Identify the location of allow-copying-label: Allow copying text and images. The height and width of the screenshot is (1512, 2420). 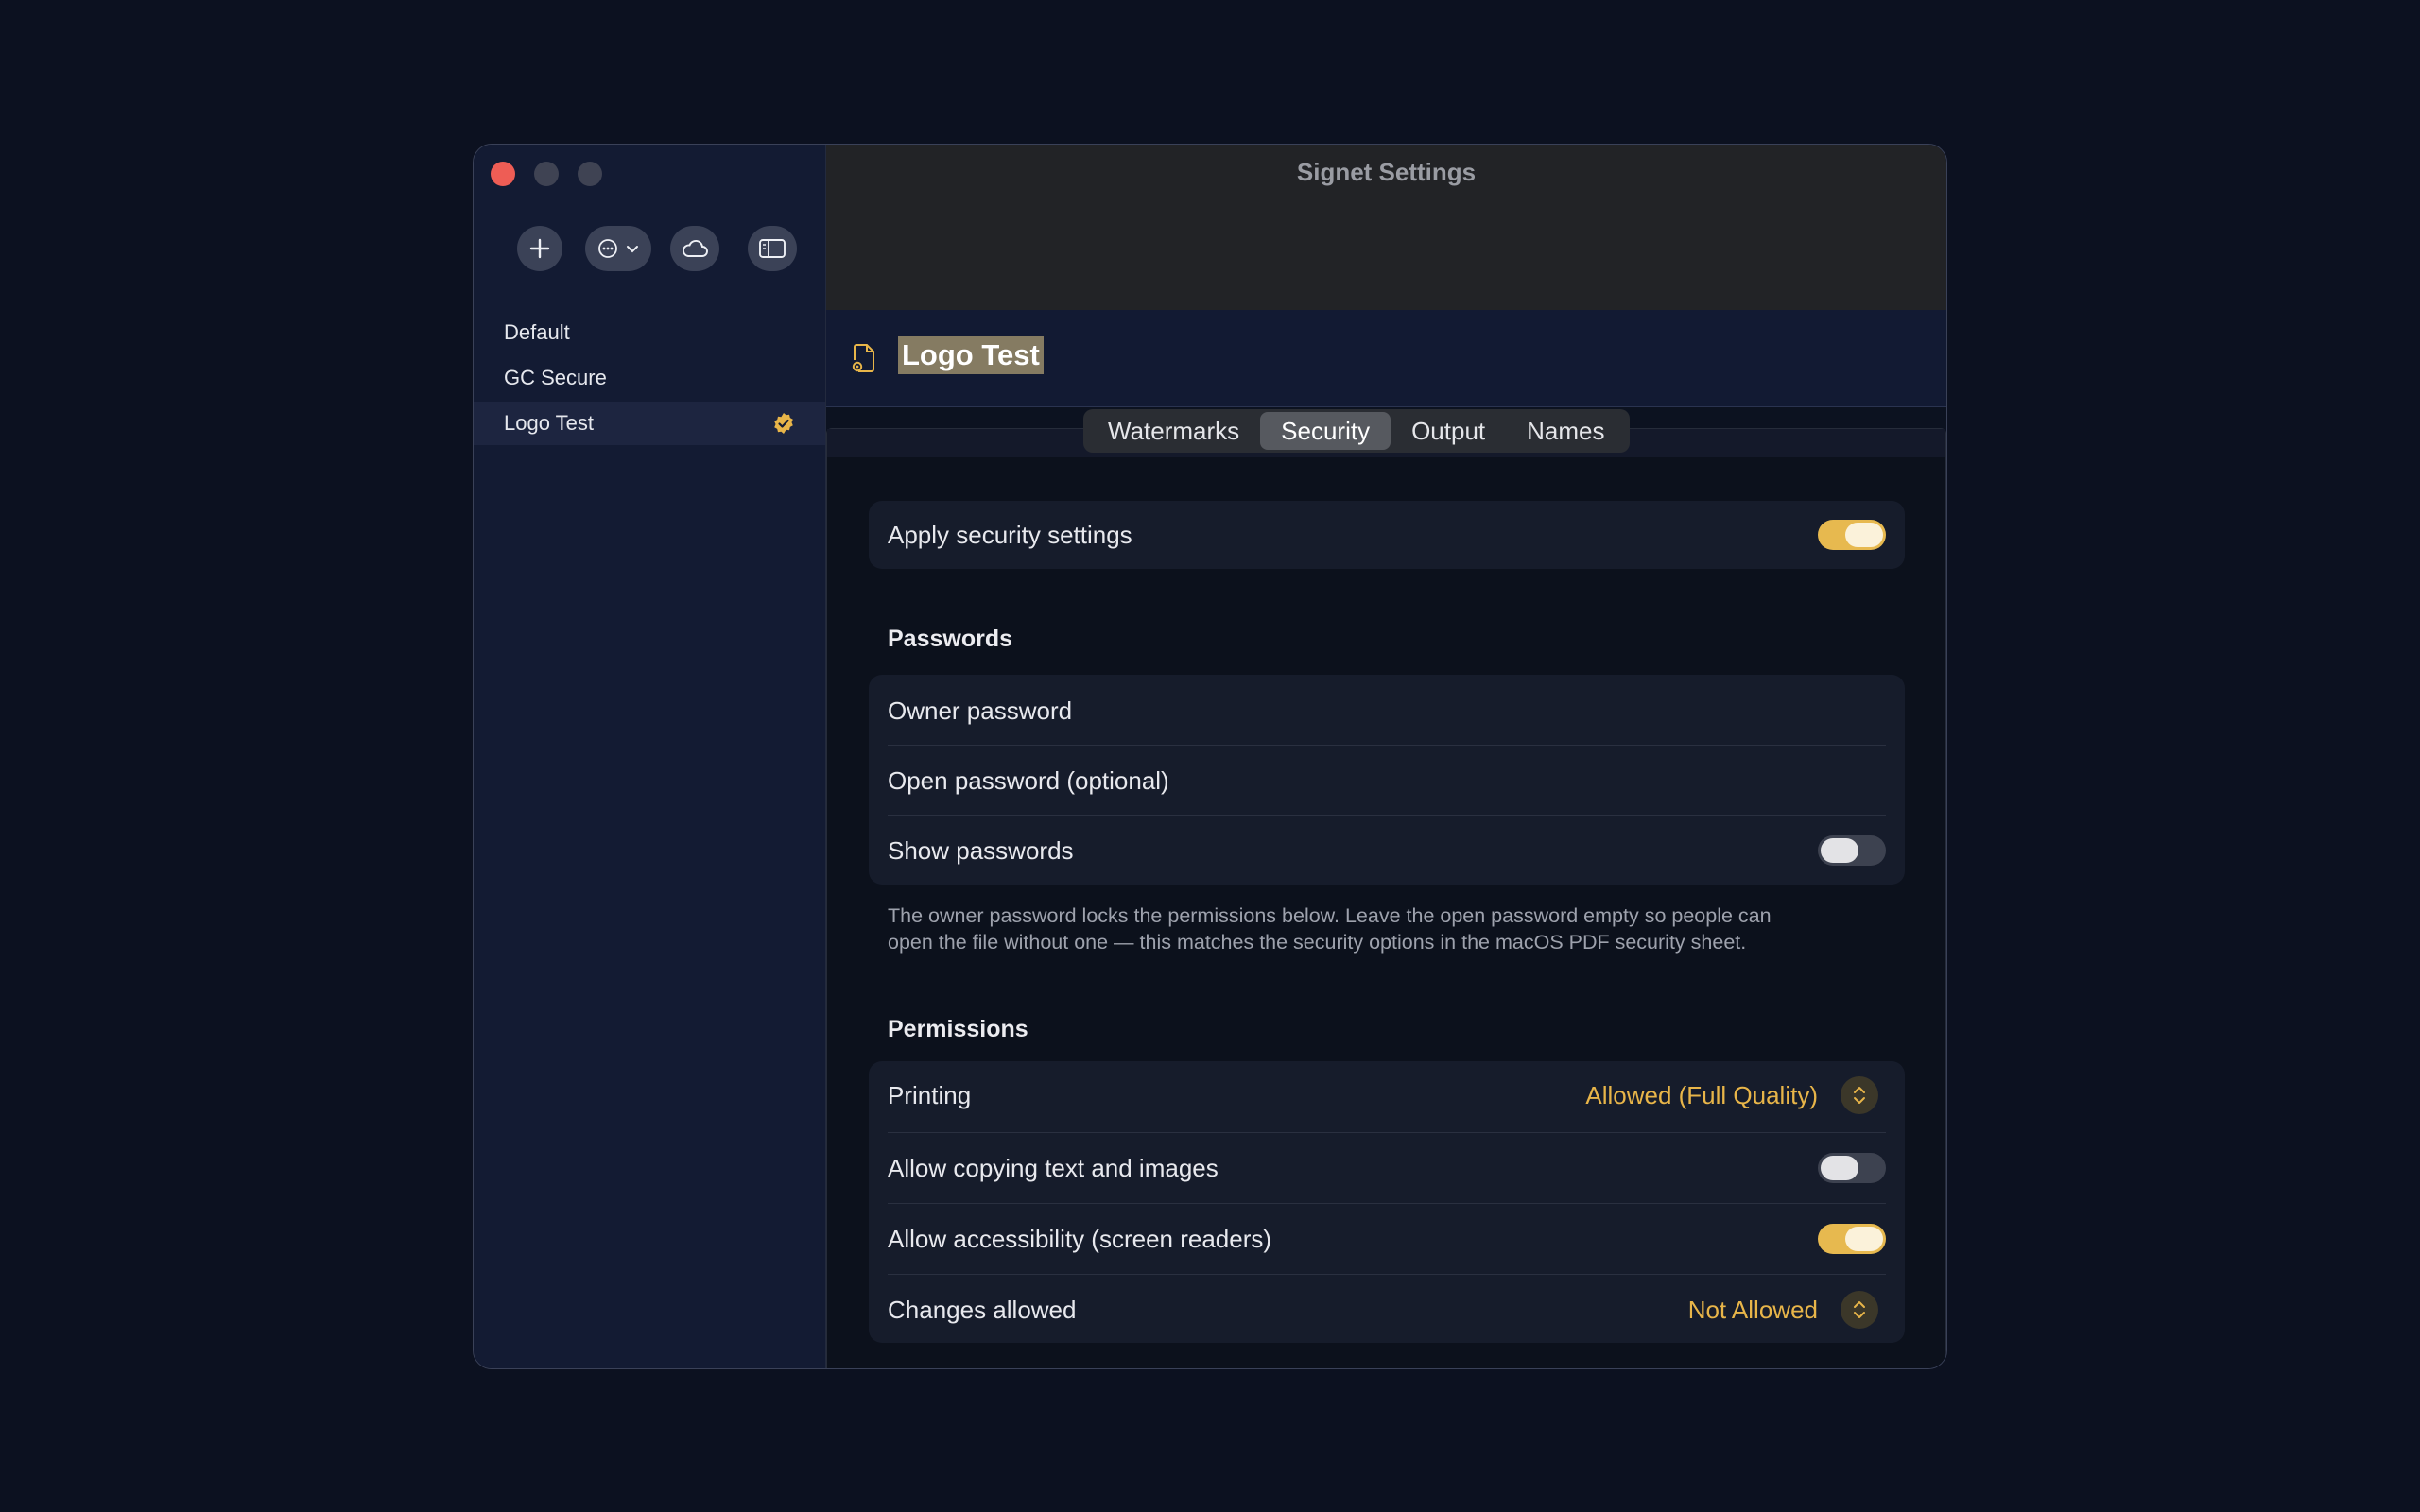
(1053, 1167).